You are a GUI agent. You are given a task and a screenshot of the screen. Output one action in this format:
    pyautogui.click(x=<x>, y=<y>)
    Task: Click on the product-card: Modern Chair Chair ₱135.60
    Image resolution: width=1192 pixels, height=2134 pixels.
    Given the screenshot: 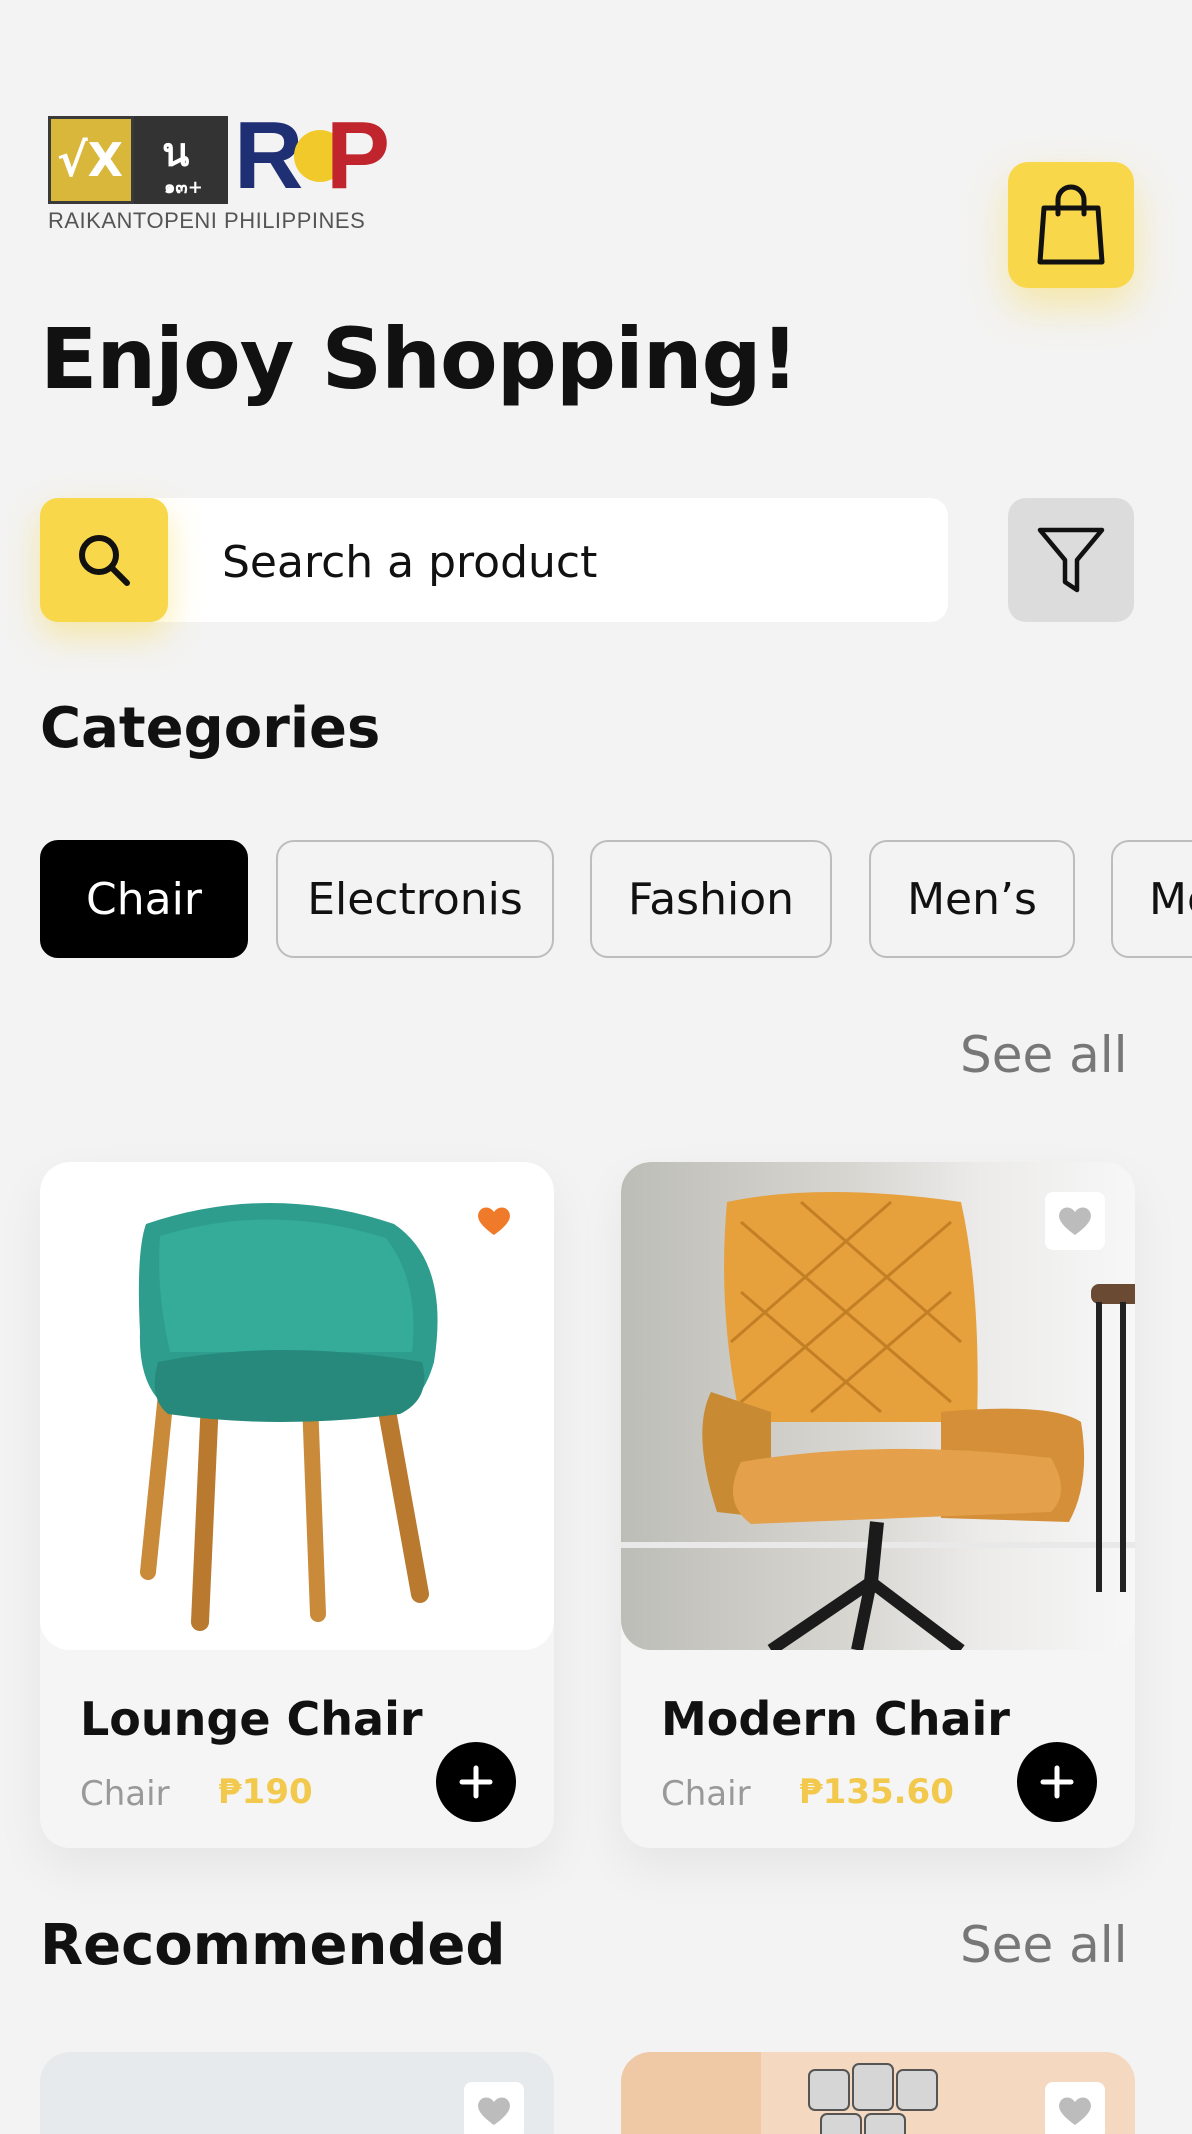 What is the action you would take?
    pyautogui.click(x=878, y=1505)
    